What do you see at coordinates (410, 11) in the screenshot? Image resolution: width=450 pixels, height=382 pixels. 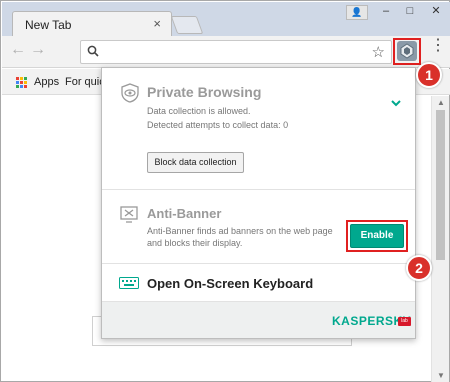 I see `maximize-button: □` at bounding box center [410, 11].